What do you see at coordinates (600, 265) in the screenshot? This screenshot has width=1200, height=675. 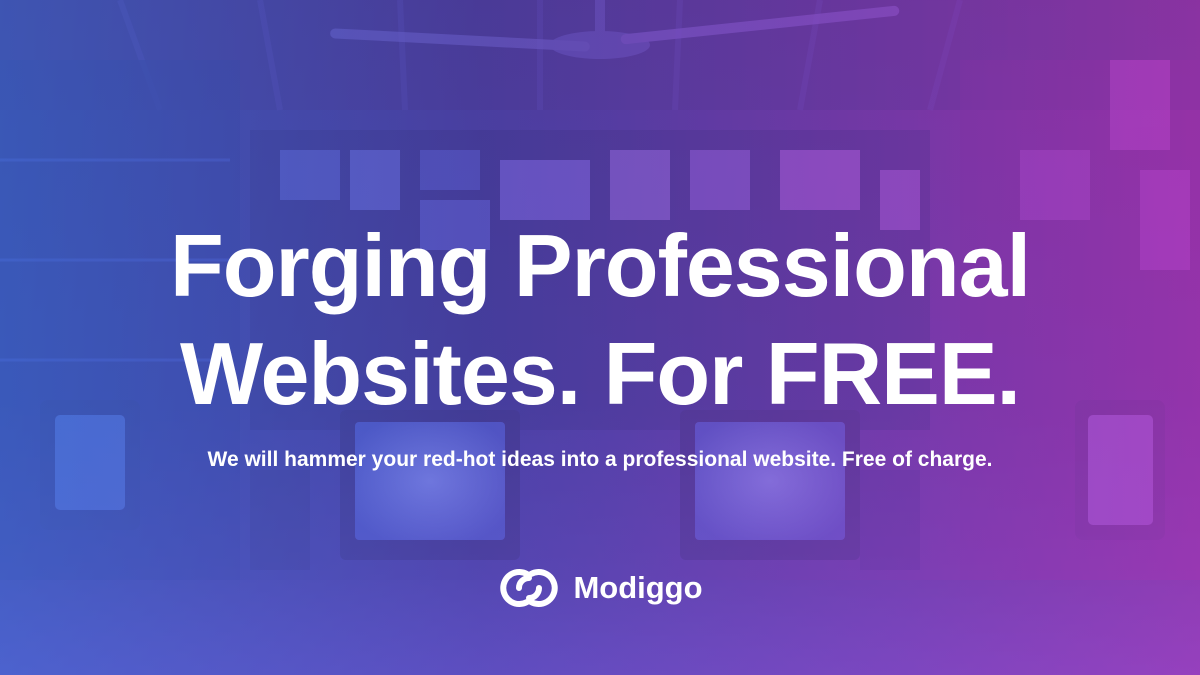 I see `headline-line-1: Forging Professional` at bounding box center [600, 265].